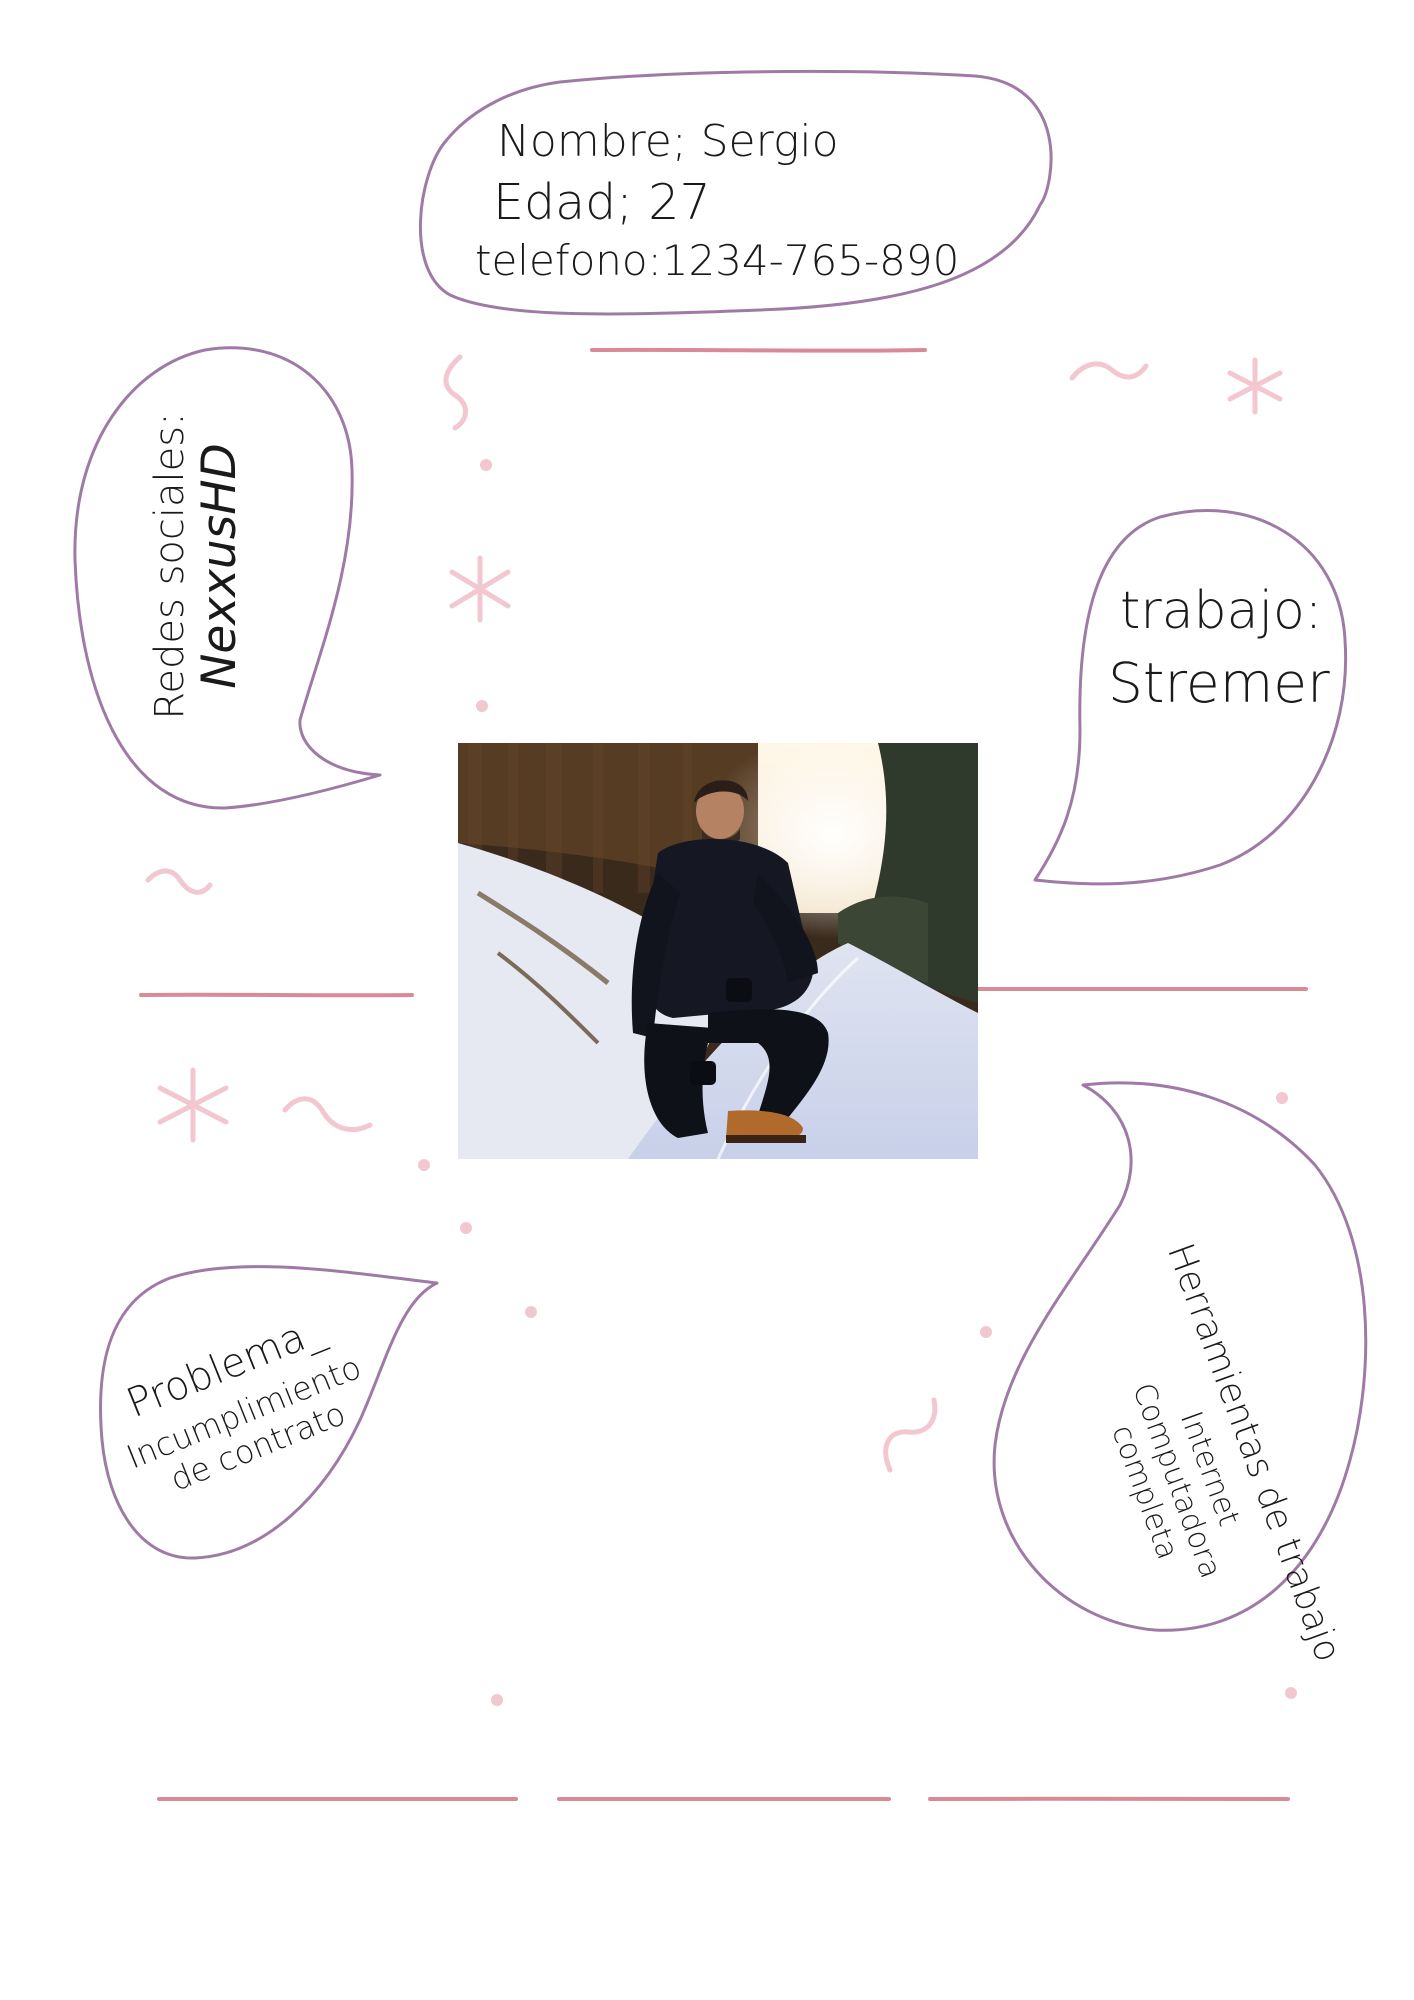 The image size is (1414, 2000). I want to click on phone-line: telefono:1234-765-890, so click(717, 260).